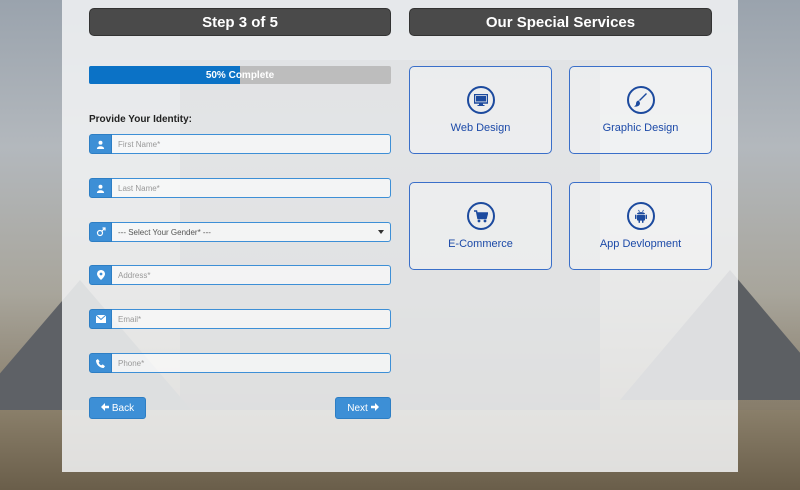  I want to click on service-label: App Devlopment, so click(640, 244).